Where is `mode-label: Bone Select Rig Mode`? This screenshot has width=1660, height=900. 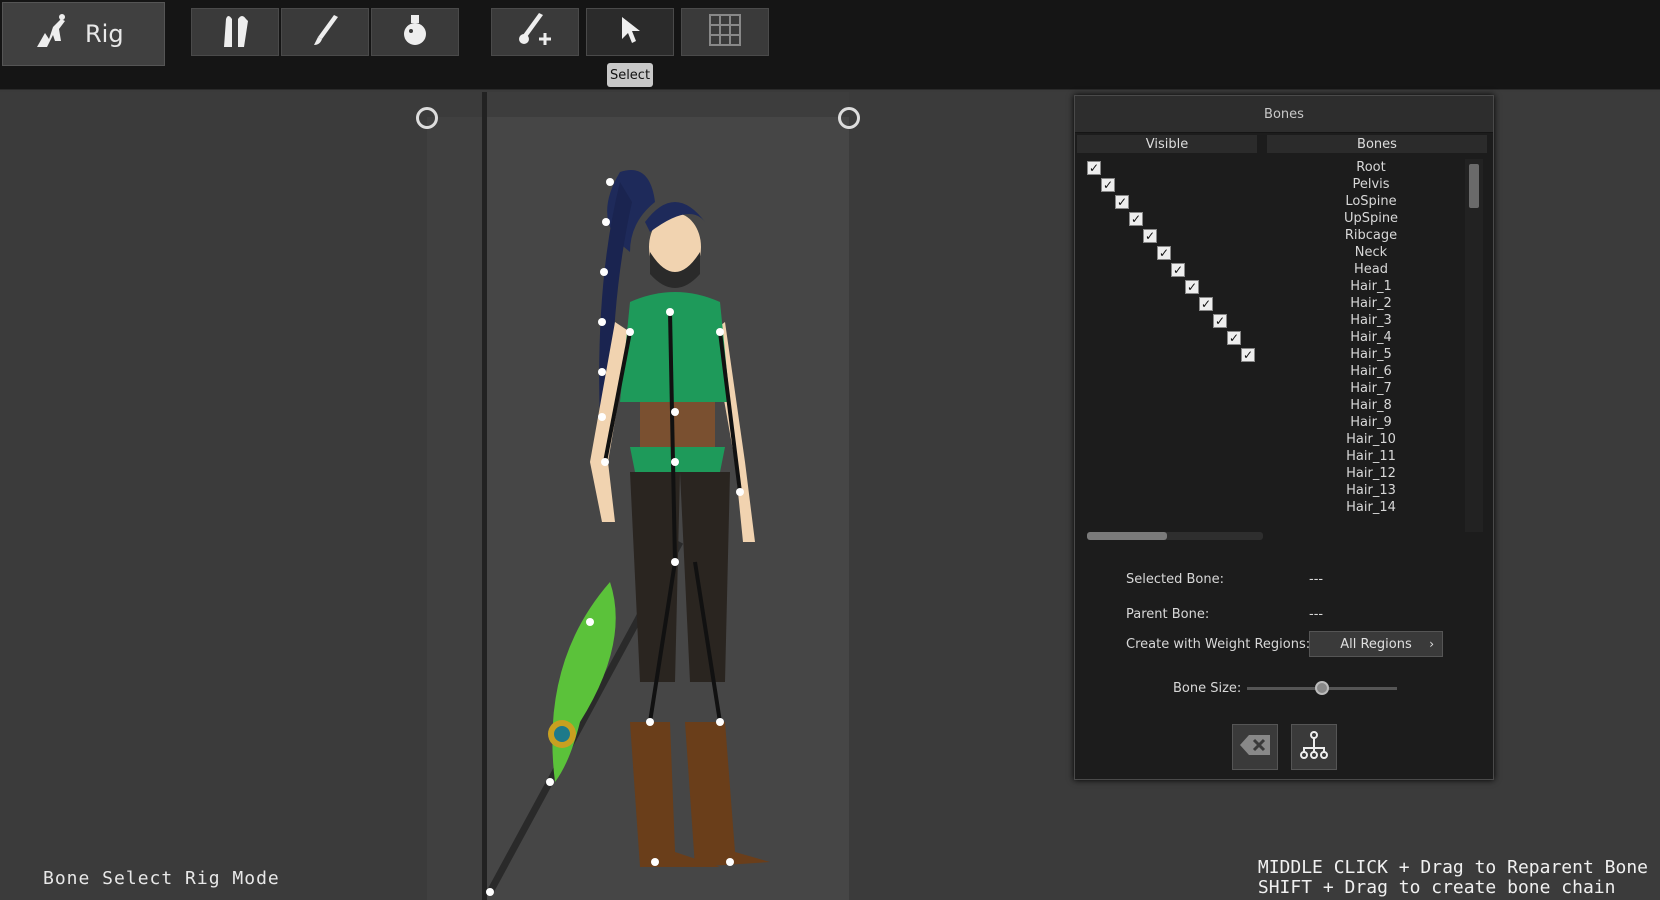
mode-label: Bone Select Rig Mode is located at coordinates (161, 878).